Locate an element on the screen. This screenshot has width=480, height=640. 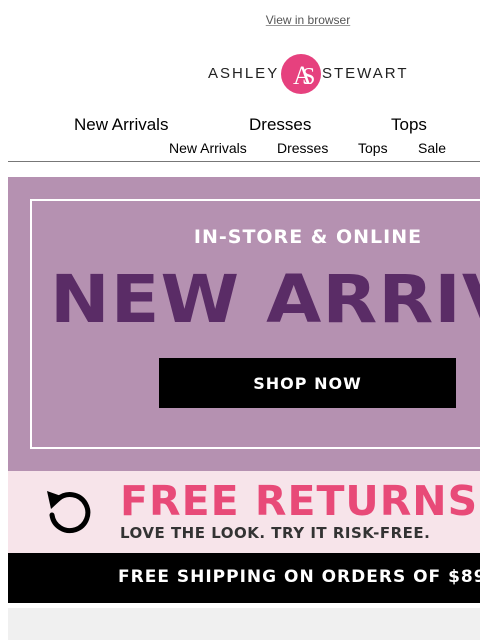
shop-now-button: SHOP NOW is located at coordinates (307, 383).